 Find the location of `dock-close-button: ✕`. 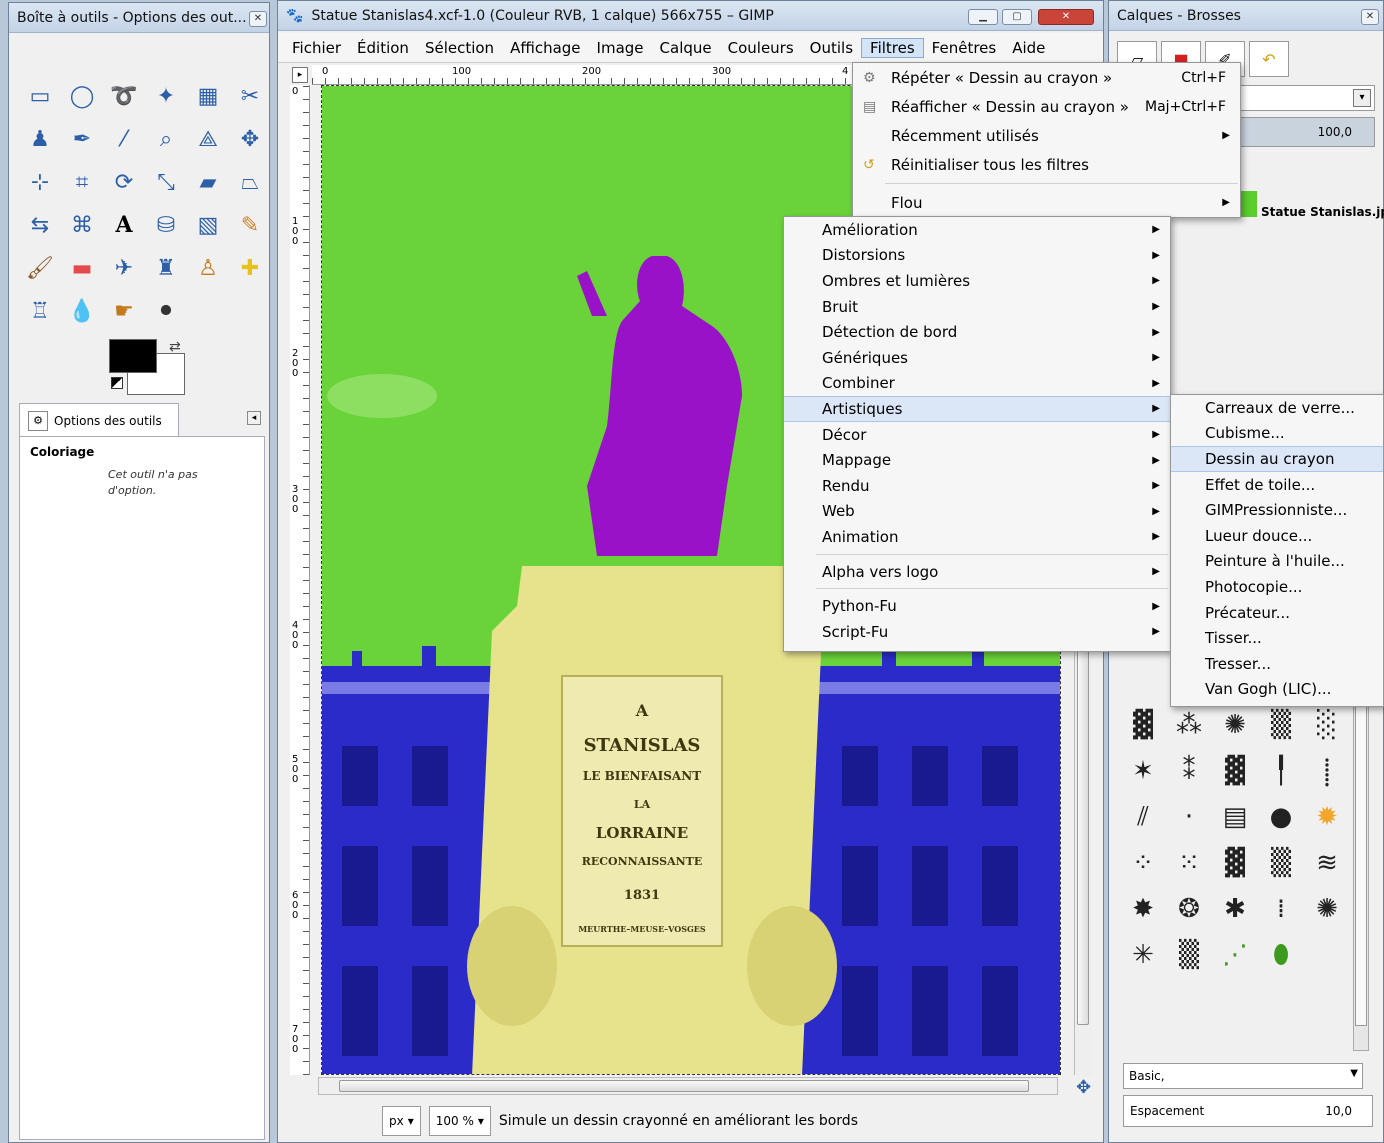

dock-close-button: ✕ is located at coordinates (1370, 17).